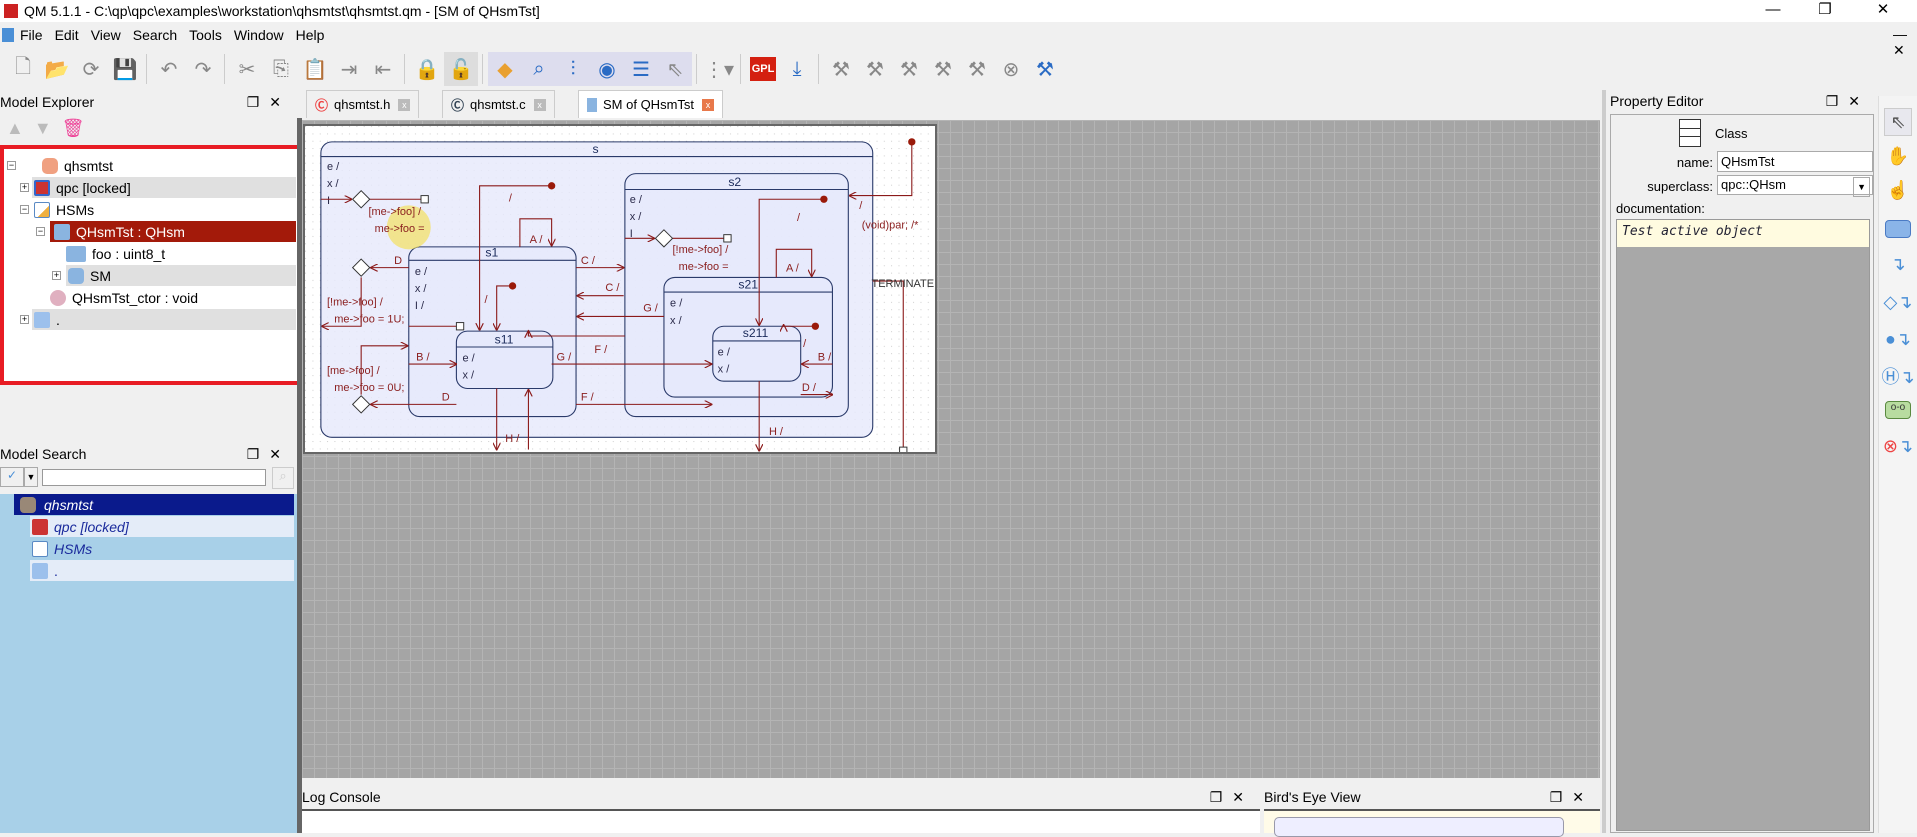 The image size is (1917, 837). What do you see at coordinates (793, 268) in the screenshot?
I see `transition-label: A /` at bounding box center [793, 268].